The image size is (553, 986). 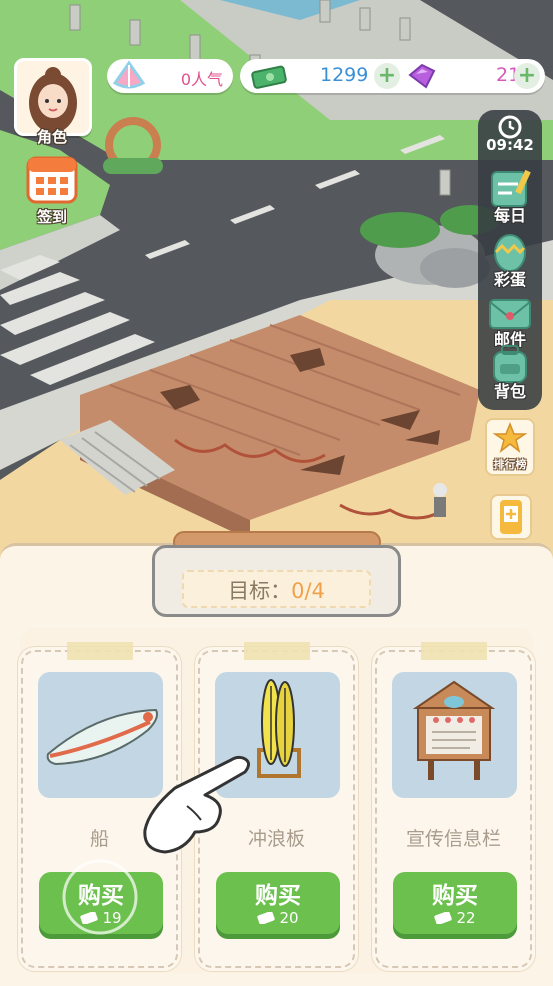 What do you see at coordinates (170, 76) in the screenshot?
I see `popularity-bar: 0人气` at bounding box center [170, 76].